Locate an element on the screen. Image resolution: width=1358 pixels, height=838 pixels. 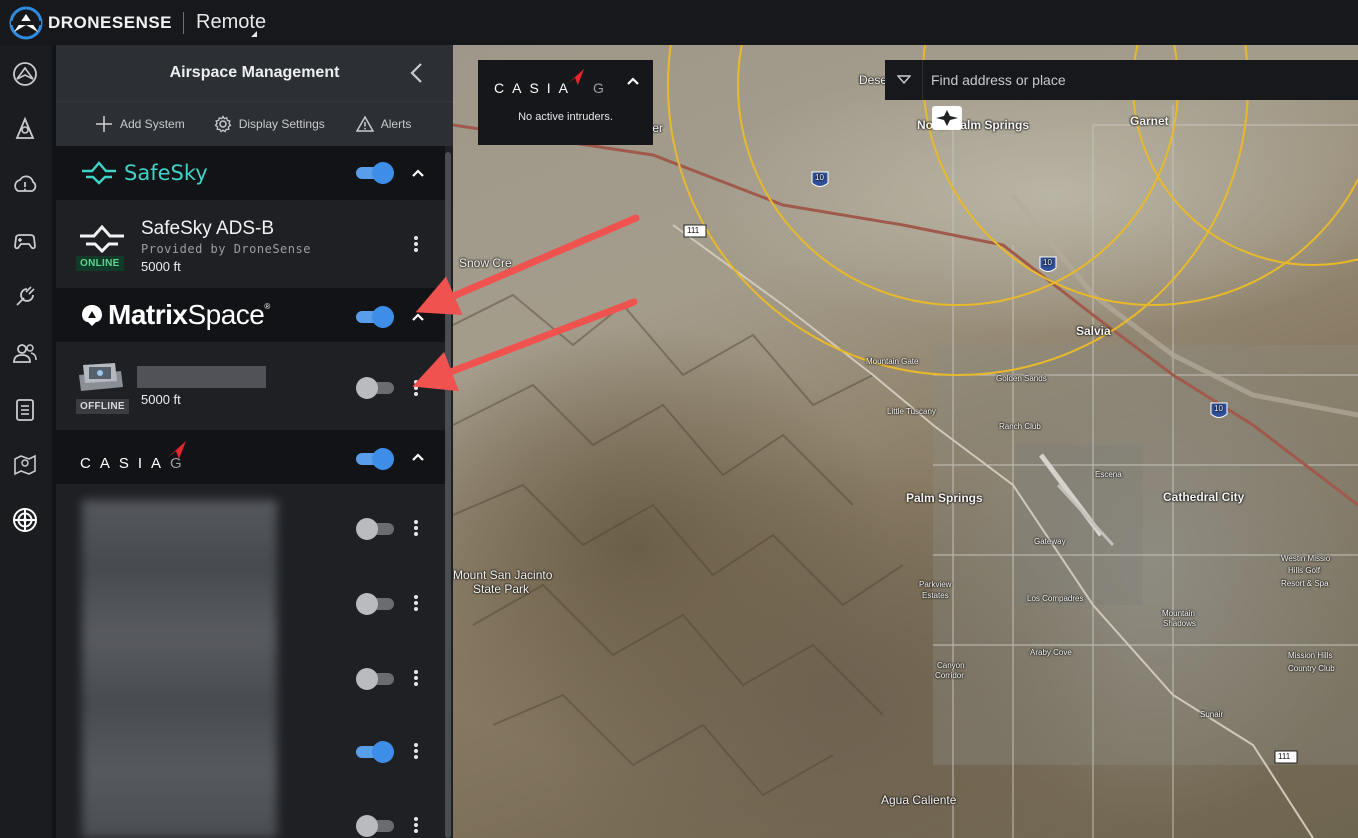
matrixspace-section-header: Matrix Space ® is located at coordinates (250, 315).